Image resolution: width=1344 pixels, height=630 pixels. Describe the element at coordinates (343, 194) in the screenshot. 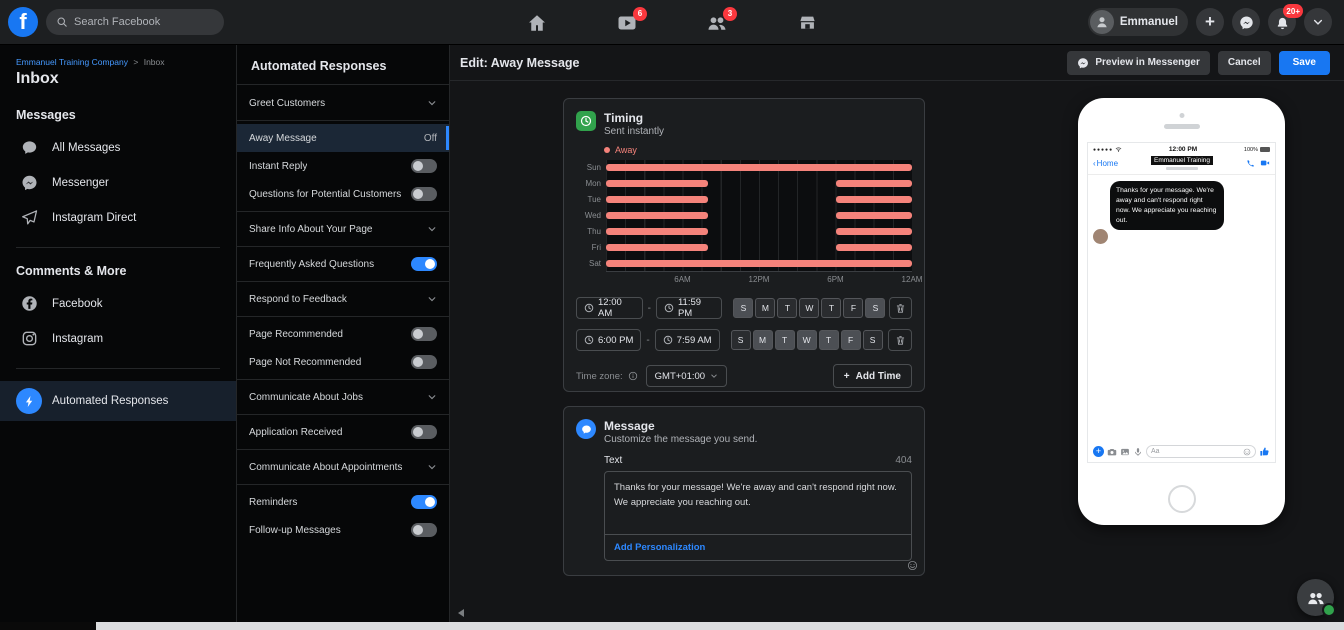

I see `response-item-questions-for-potential-customers: Questions for Potential Customers` at that location.